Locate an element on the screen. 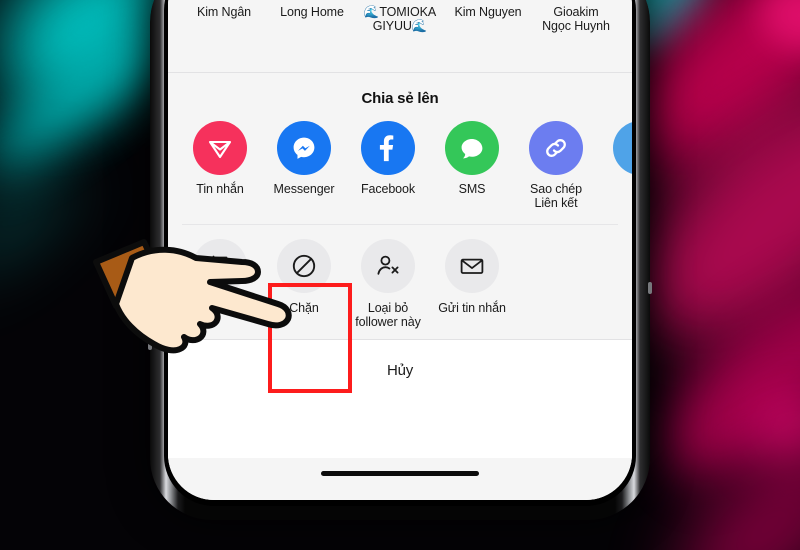 The image size is (800, 550). share-item-label-line2: Liên kết is located at coordinates (556, 203).